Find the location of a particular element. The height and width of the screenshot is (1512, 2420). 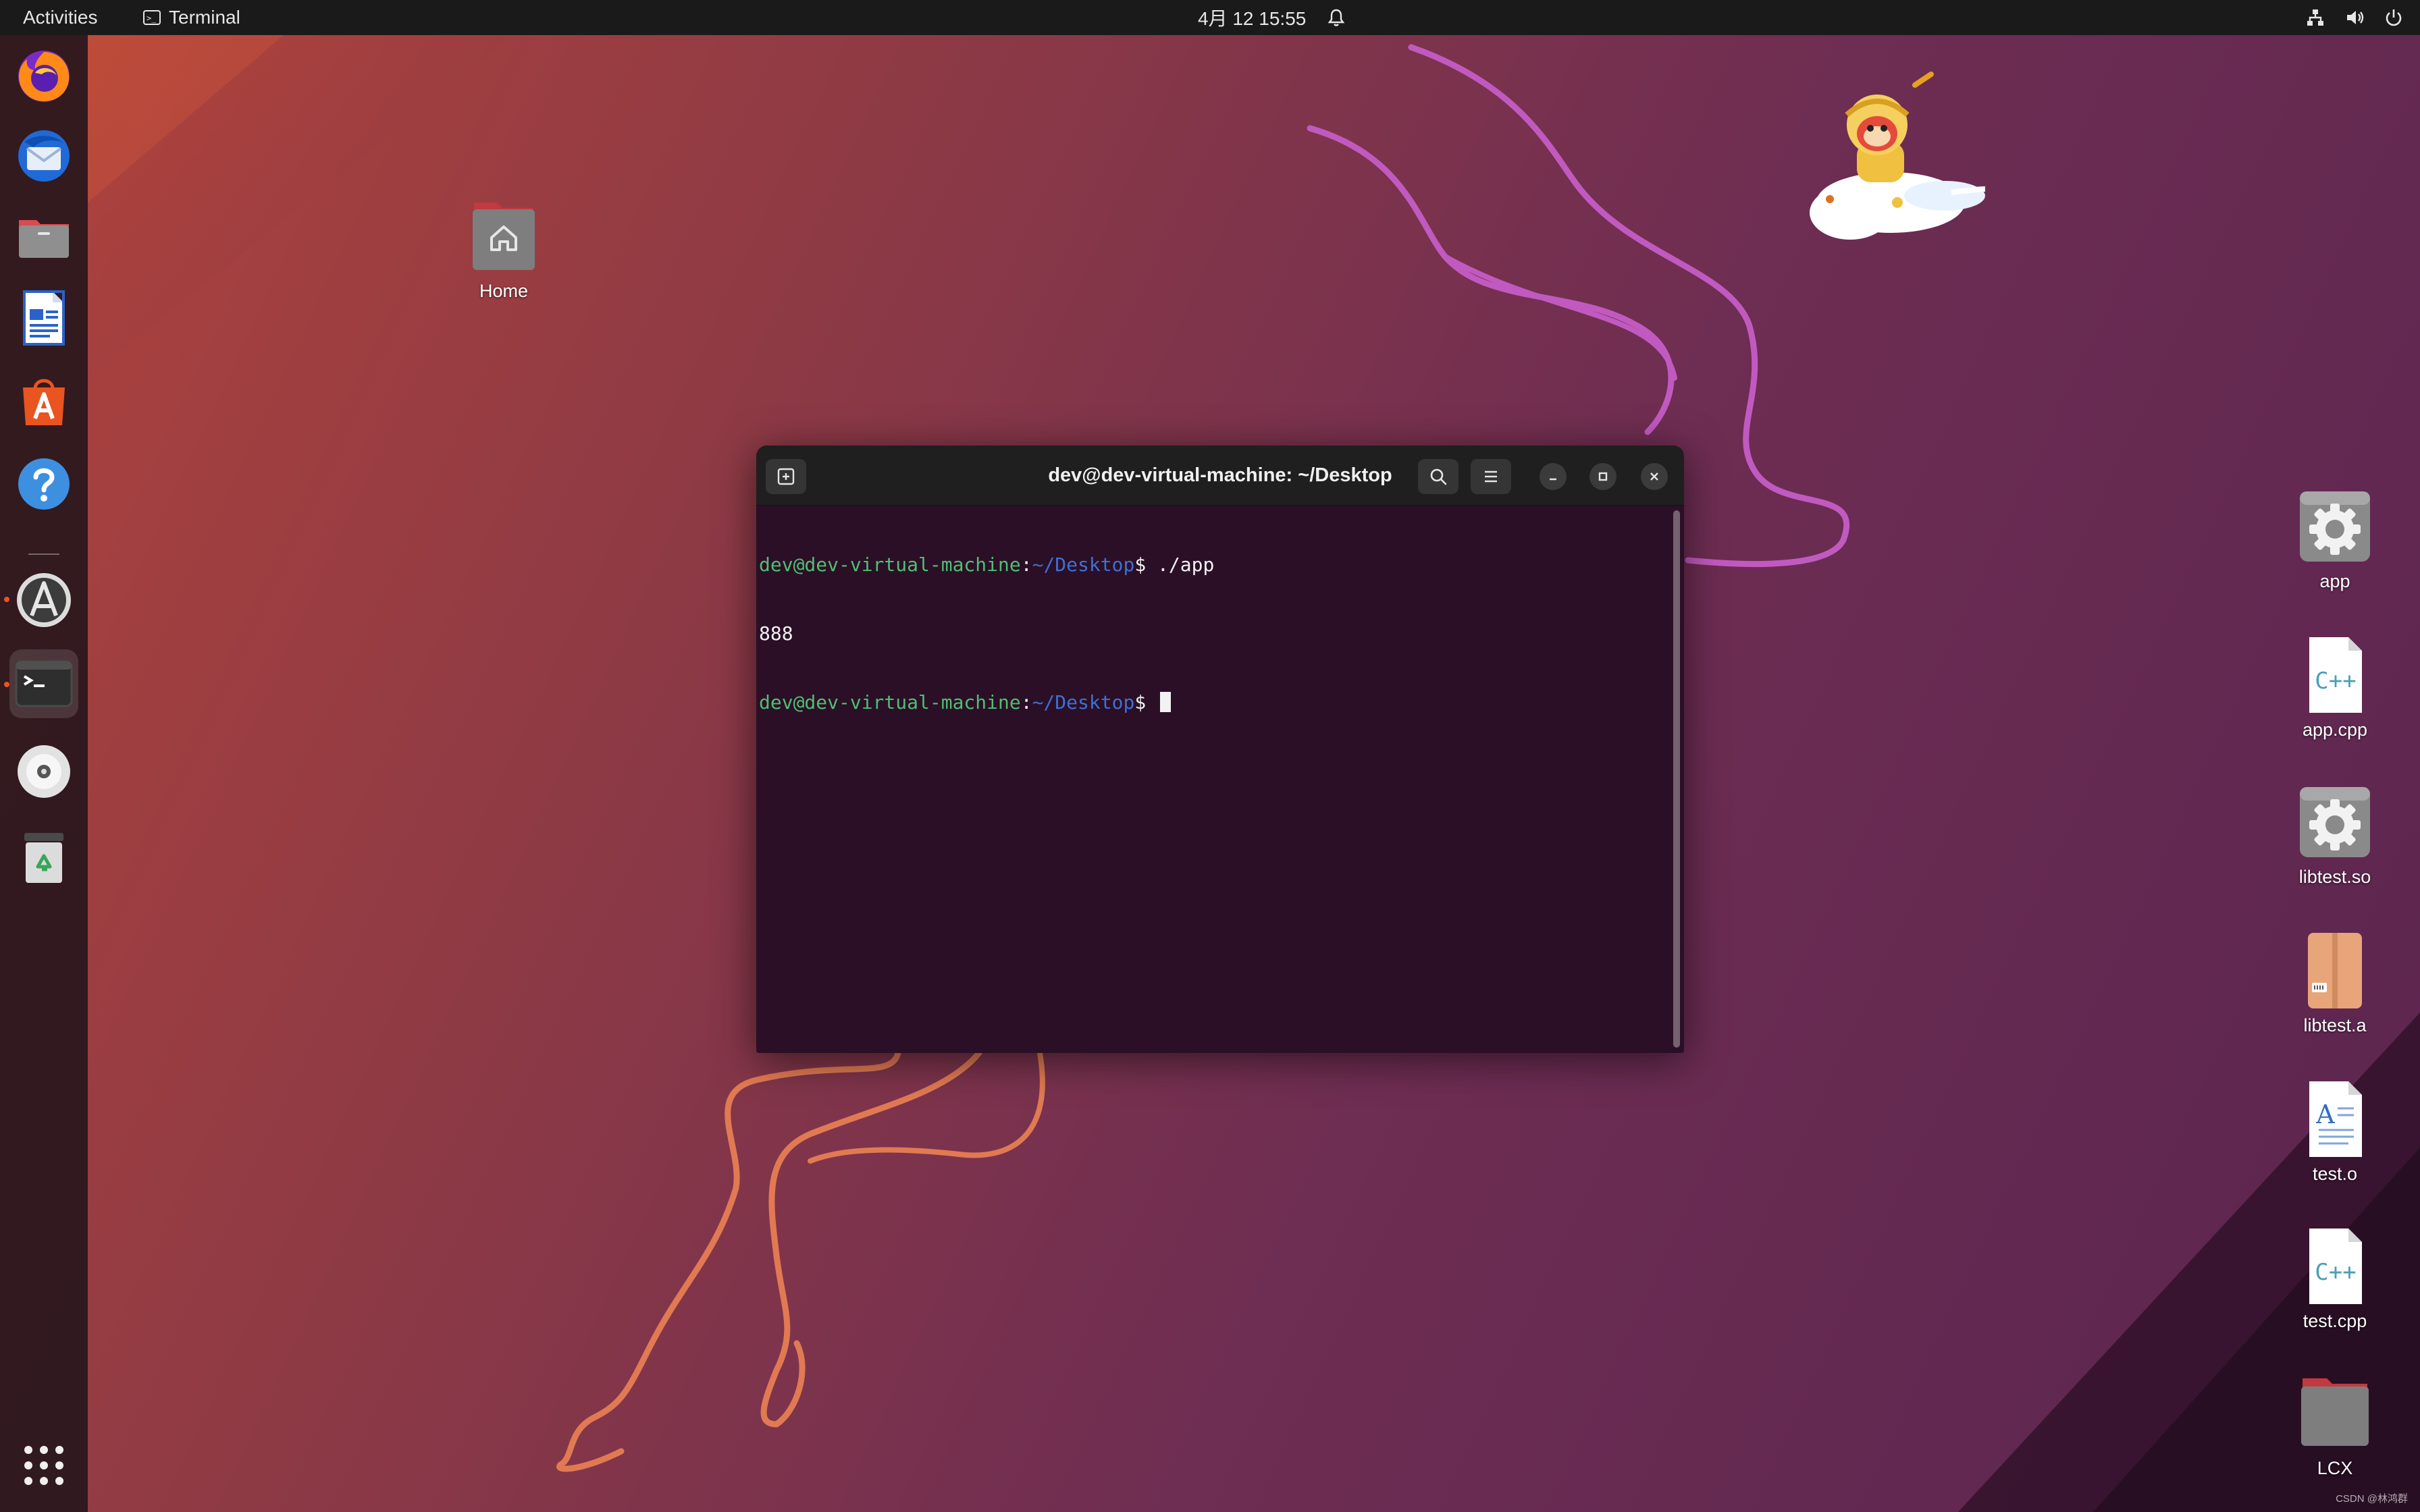

menu-button is located at coordinates (1491, 476).